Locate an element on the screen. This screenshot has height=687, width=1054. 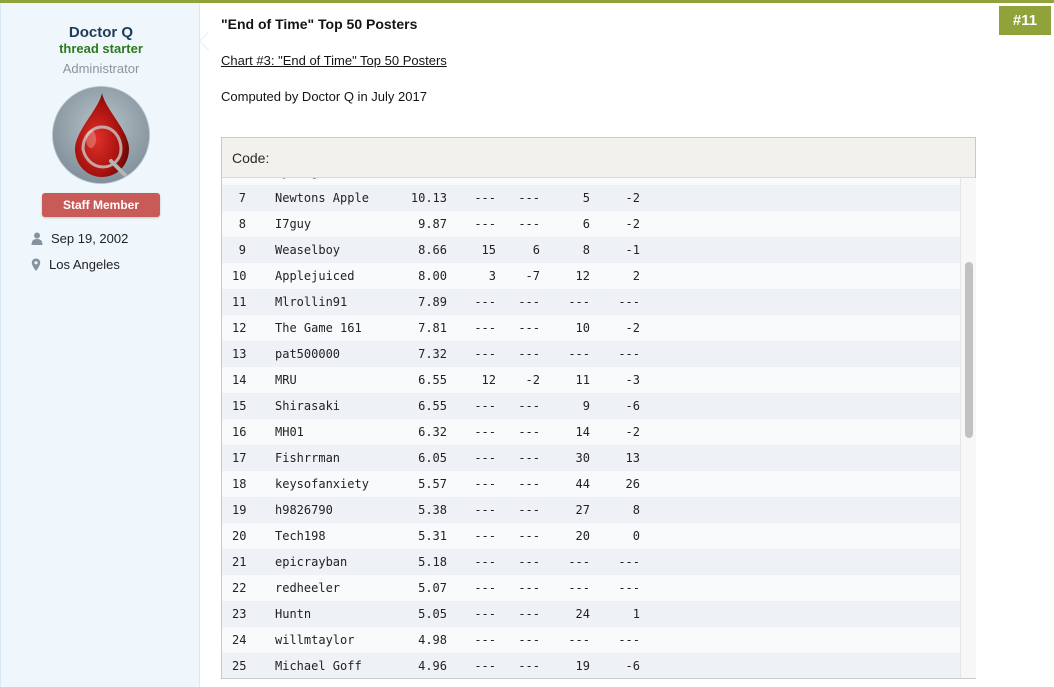
cell-d: 26 is located at coordinates (632, 484).